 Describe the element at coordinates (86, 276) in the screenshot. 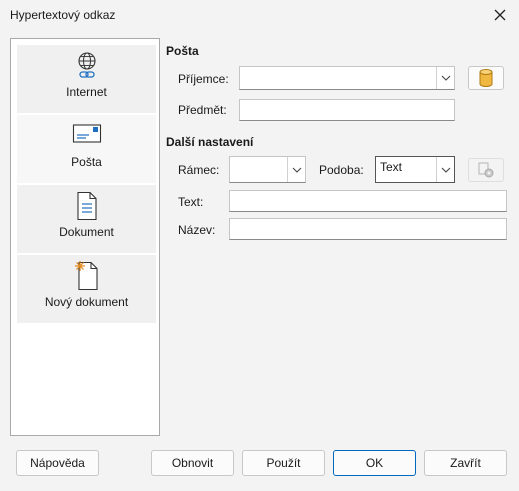

I see `new-document-icon` at that location.